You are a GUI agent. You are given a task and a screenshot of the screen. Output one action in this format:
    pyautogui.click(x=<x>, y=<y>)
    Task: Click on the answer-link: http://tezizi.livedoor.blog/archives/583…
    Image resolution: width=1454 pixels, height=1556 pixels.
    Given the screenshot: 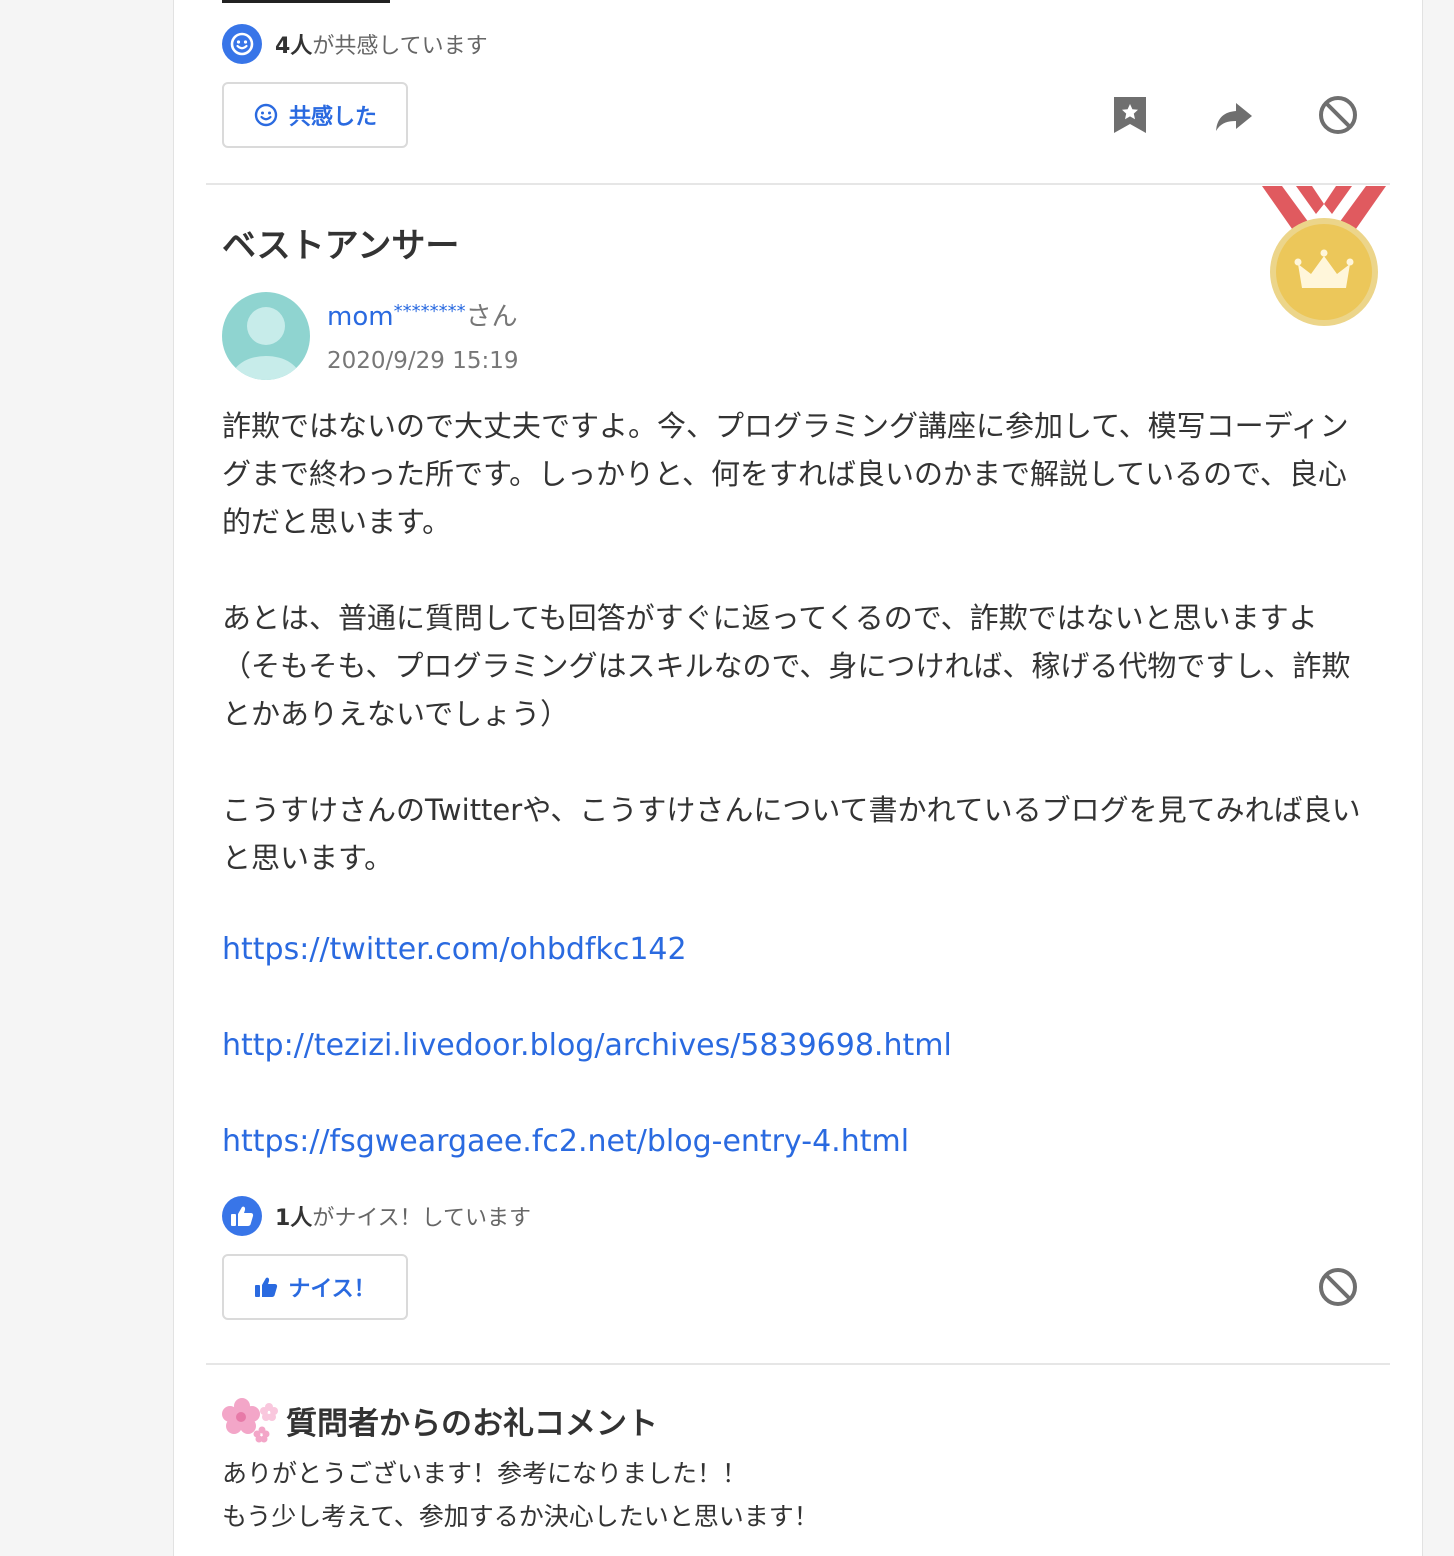 What is the action you would take?
    pyautogui.click(x=587, y=1045)
    